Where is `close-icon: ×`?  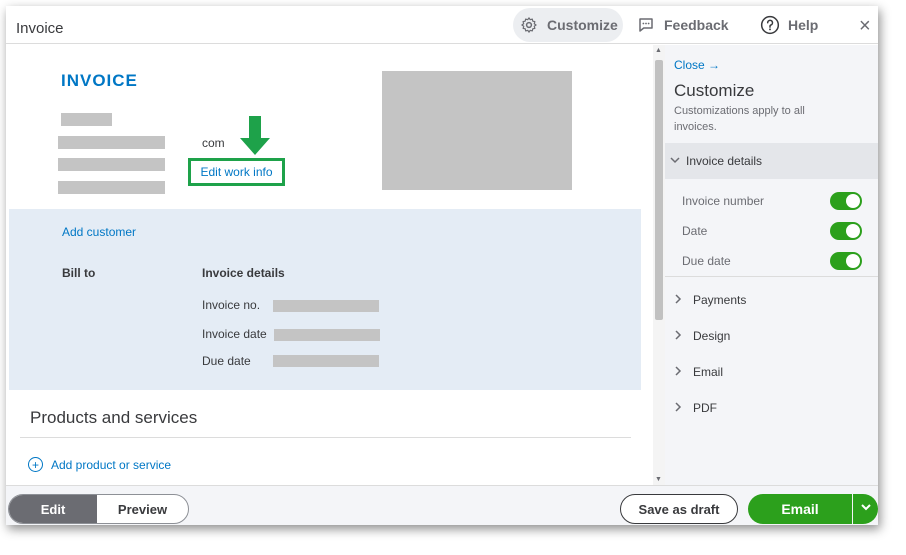 close-icon: × is located at coordinates (865, 26).